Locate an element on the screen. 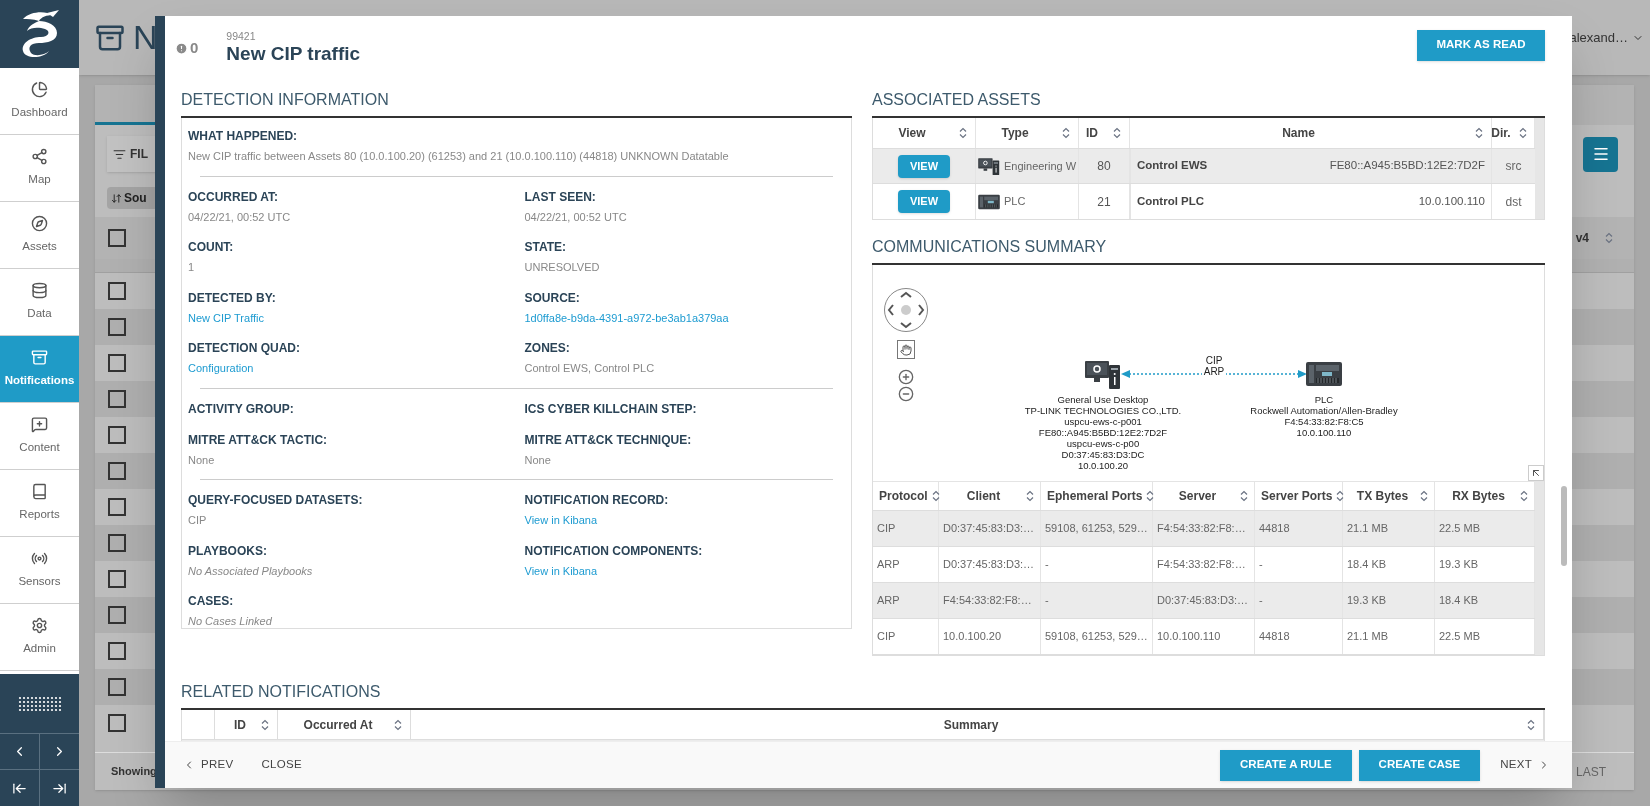 This screenshot has height=806, width=1650. action-button: CREATE A RULE is located at coordinates (1286, 765).